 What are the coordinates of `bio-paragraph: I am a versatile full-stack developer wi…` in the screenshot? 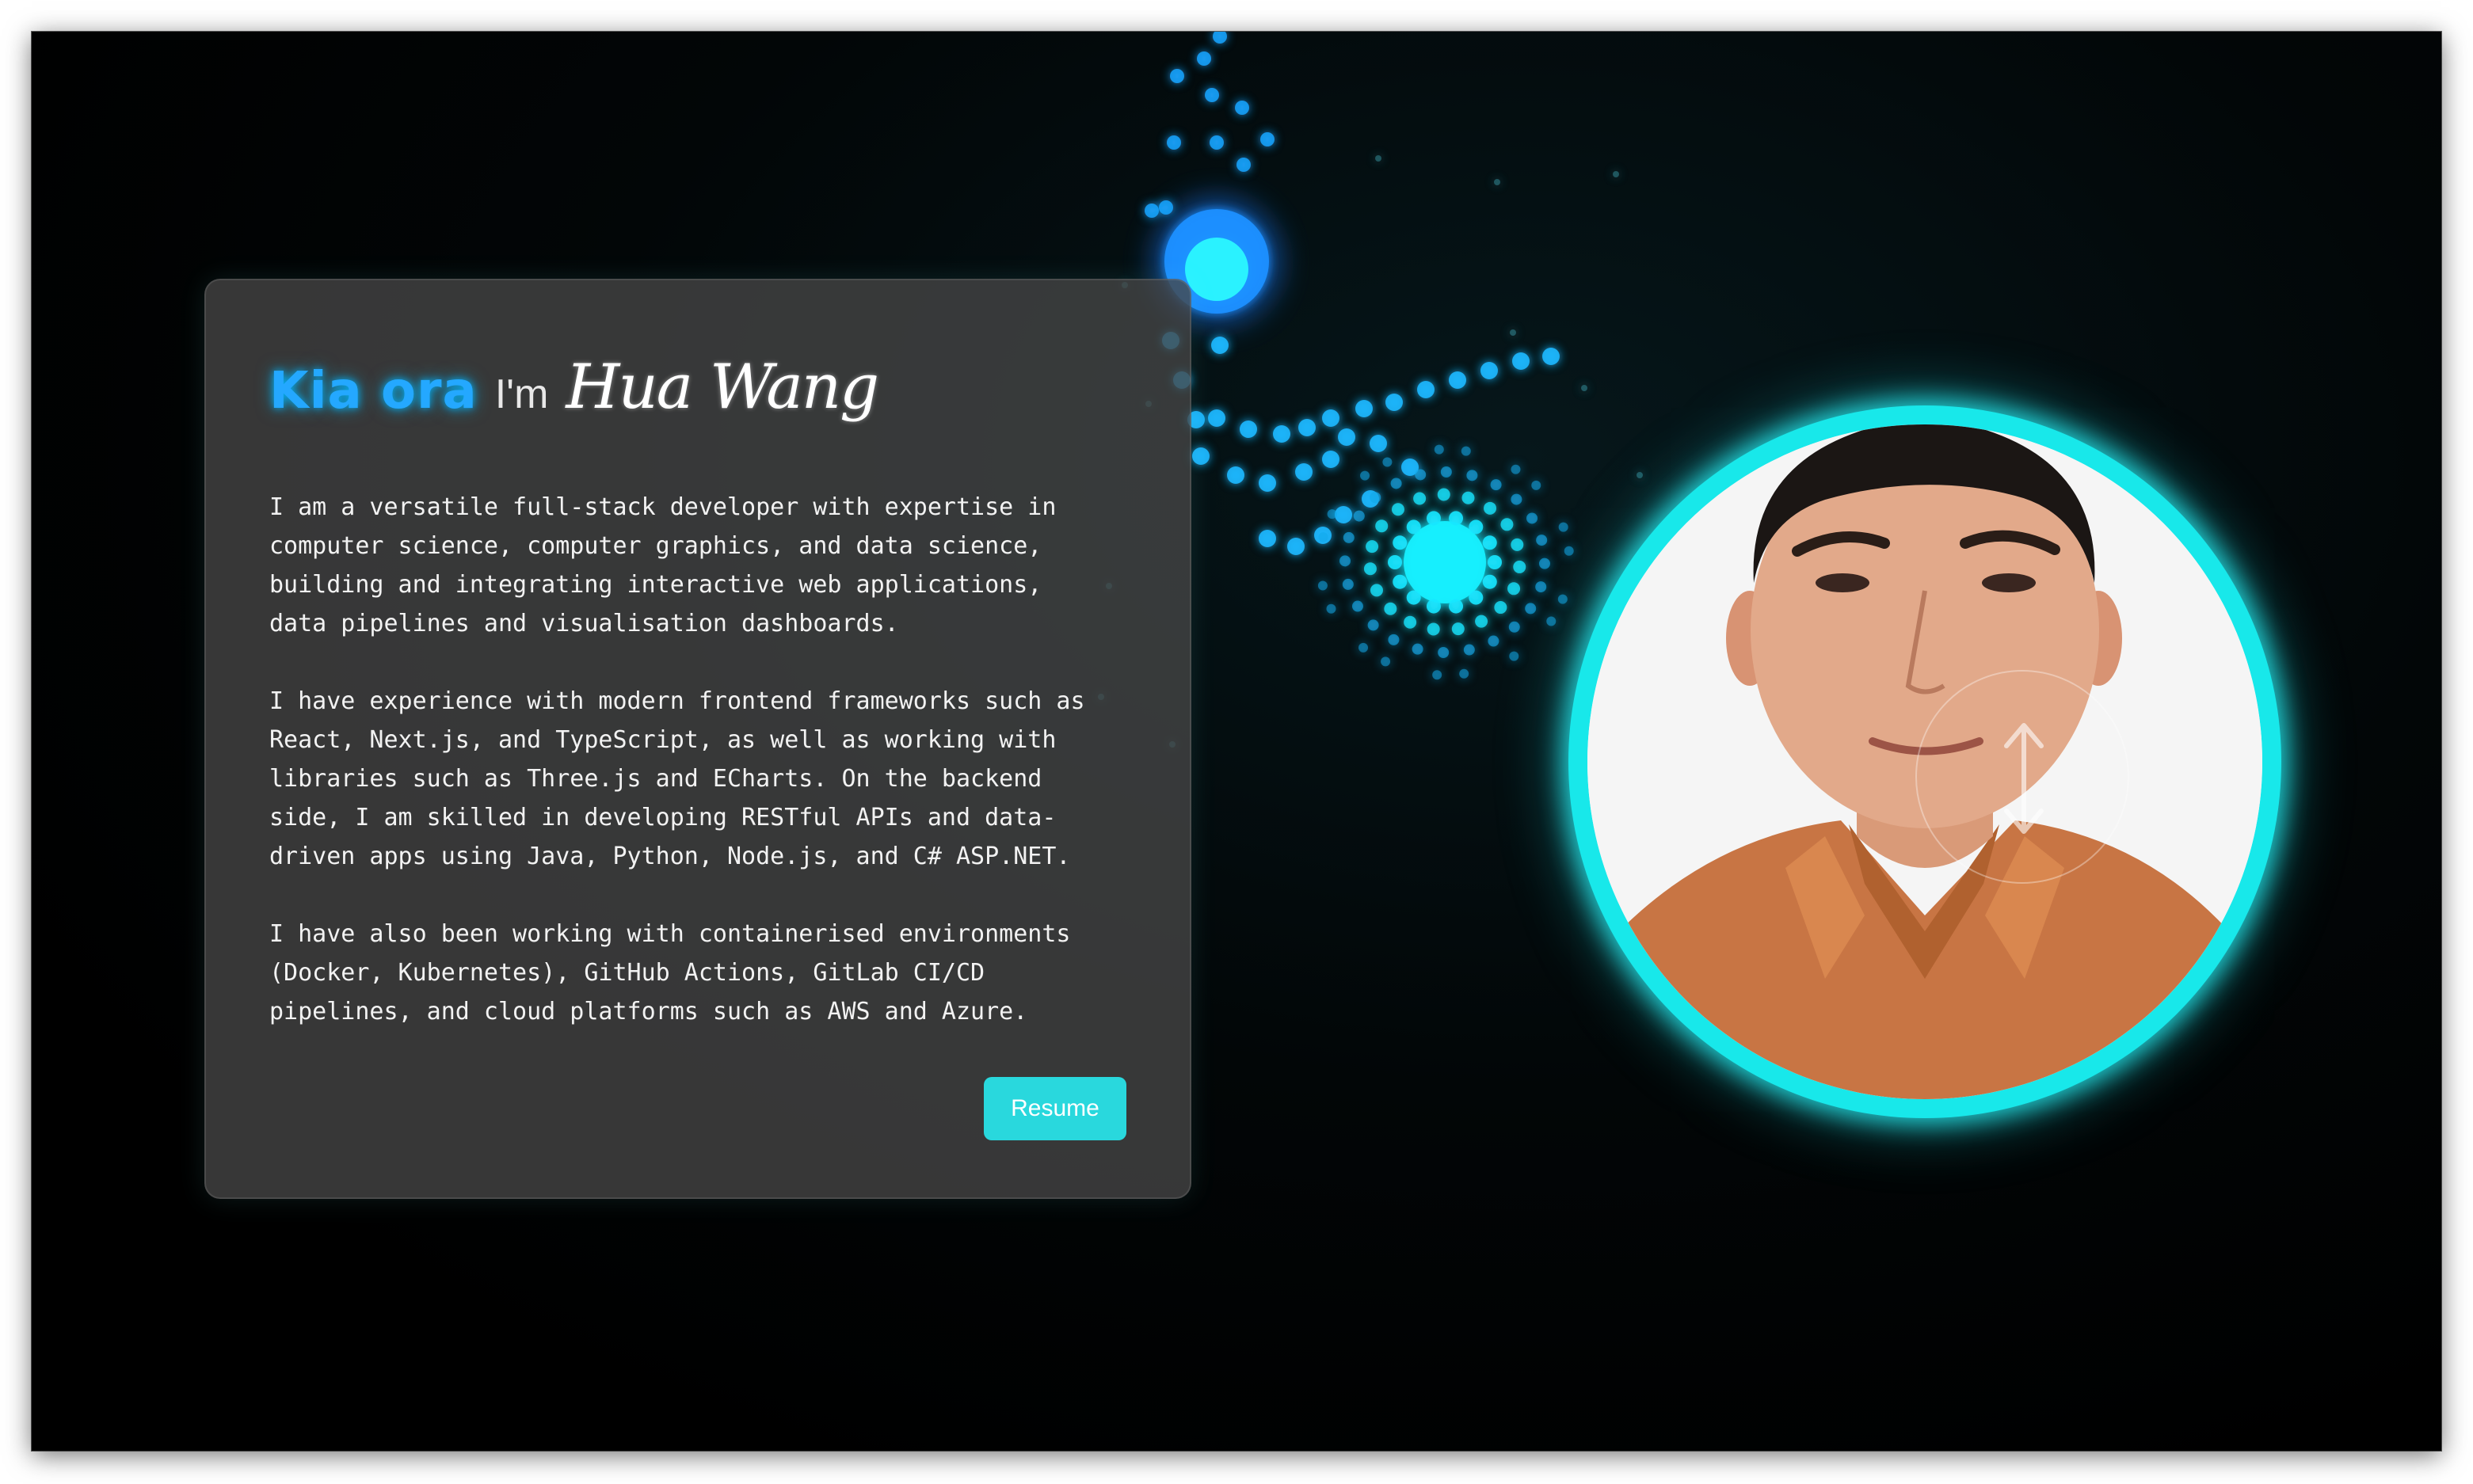 It's located at (663, 565).